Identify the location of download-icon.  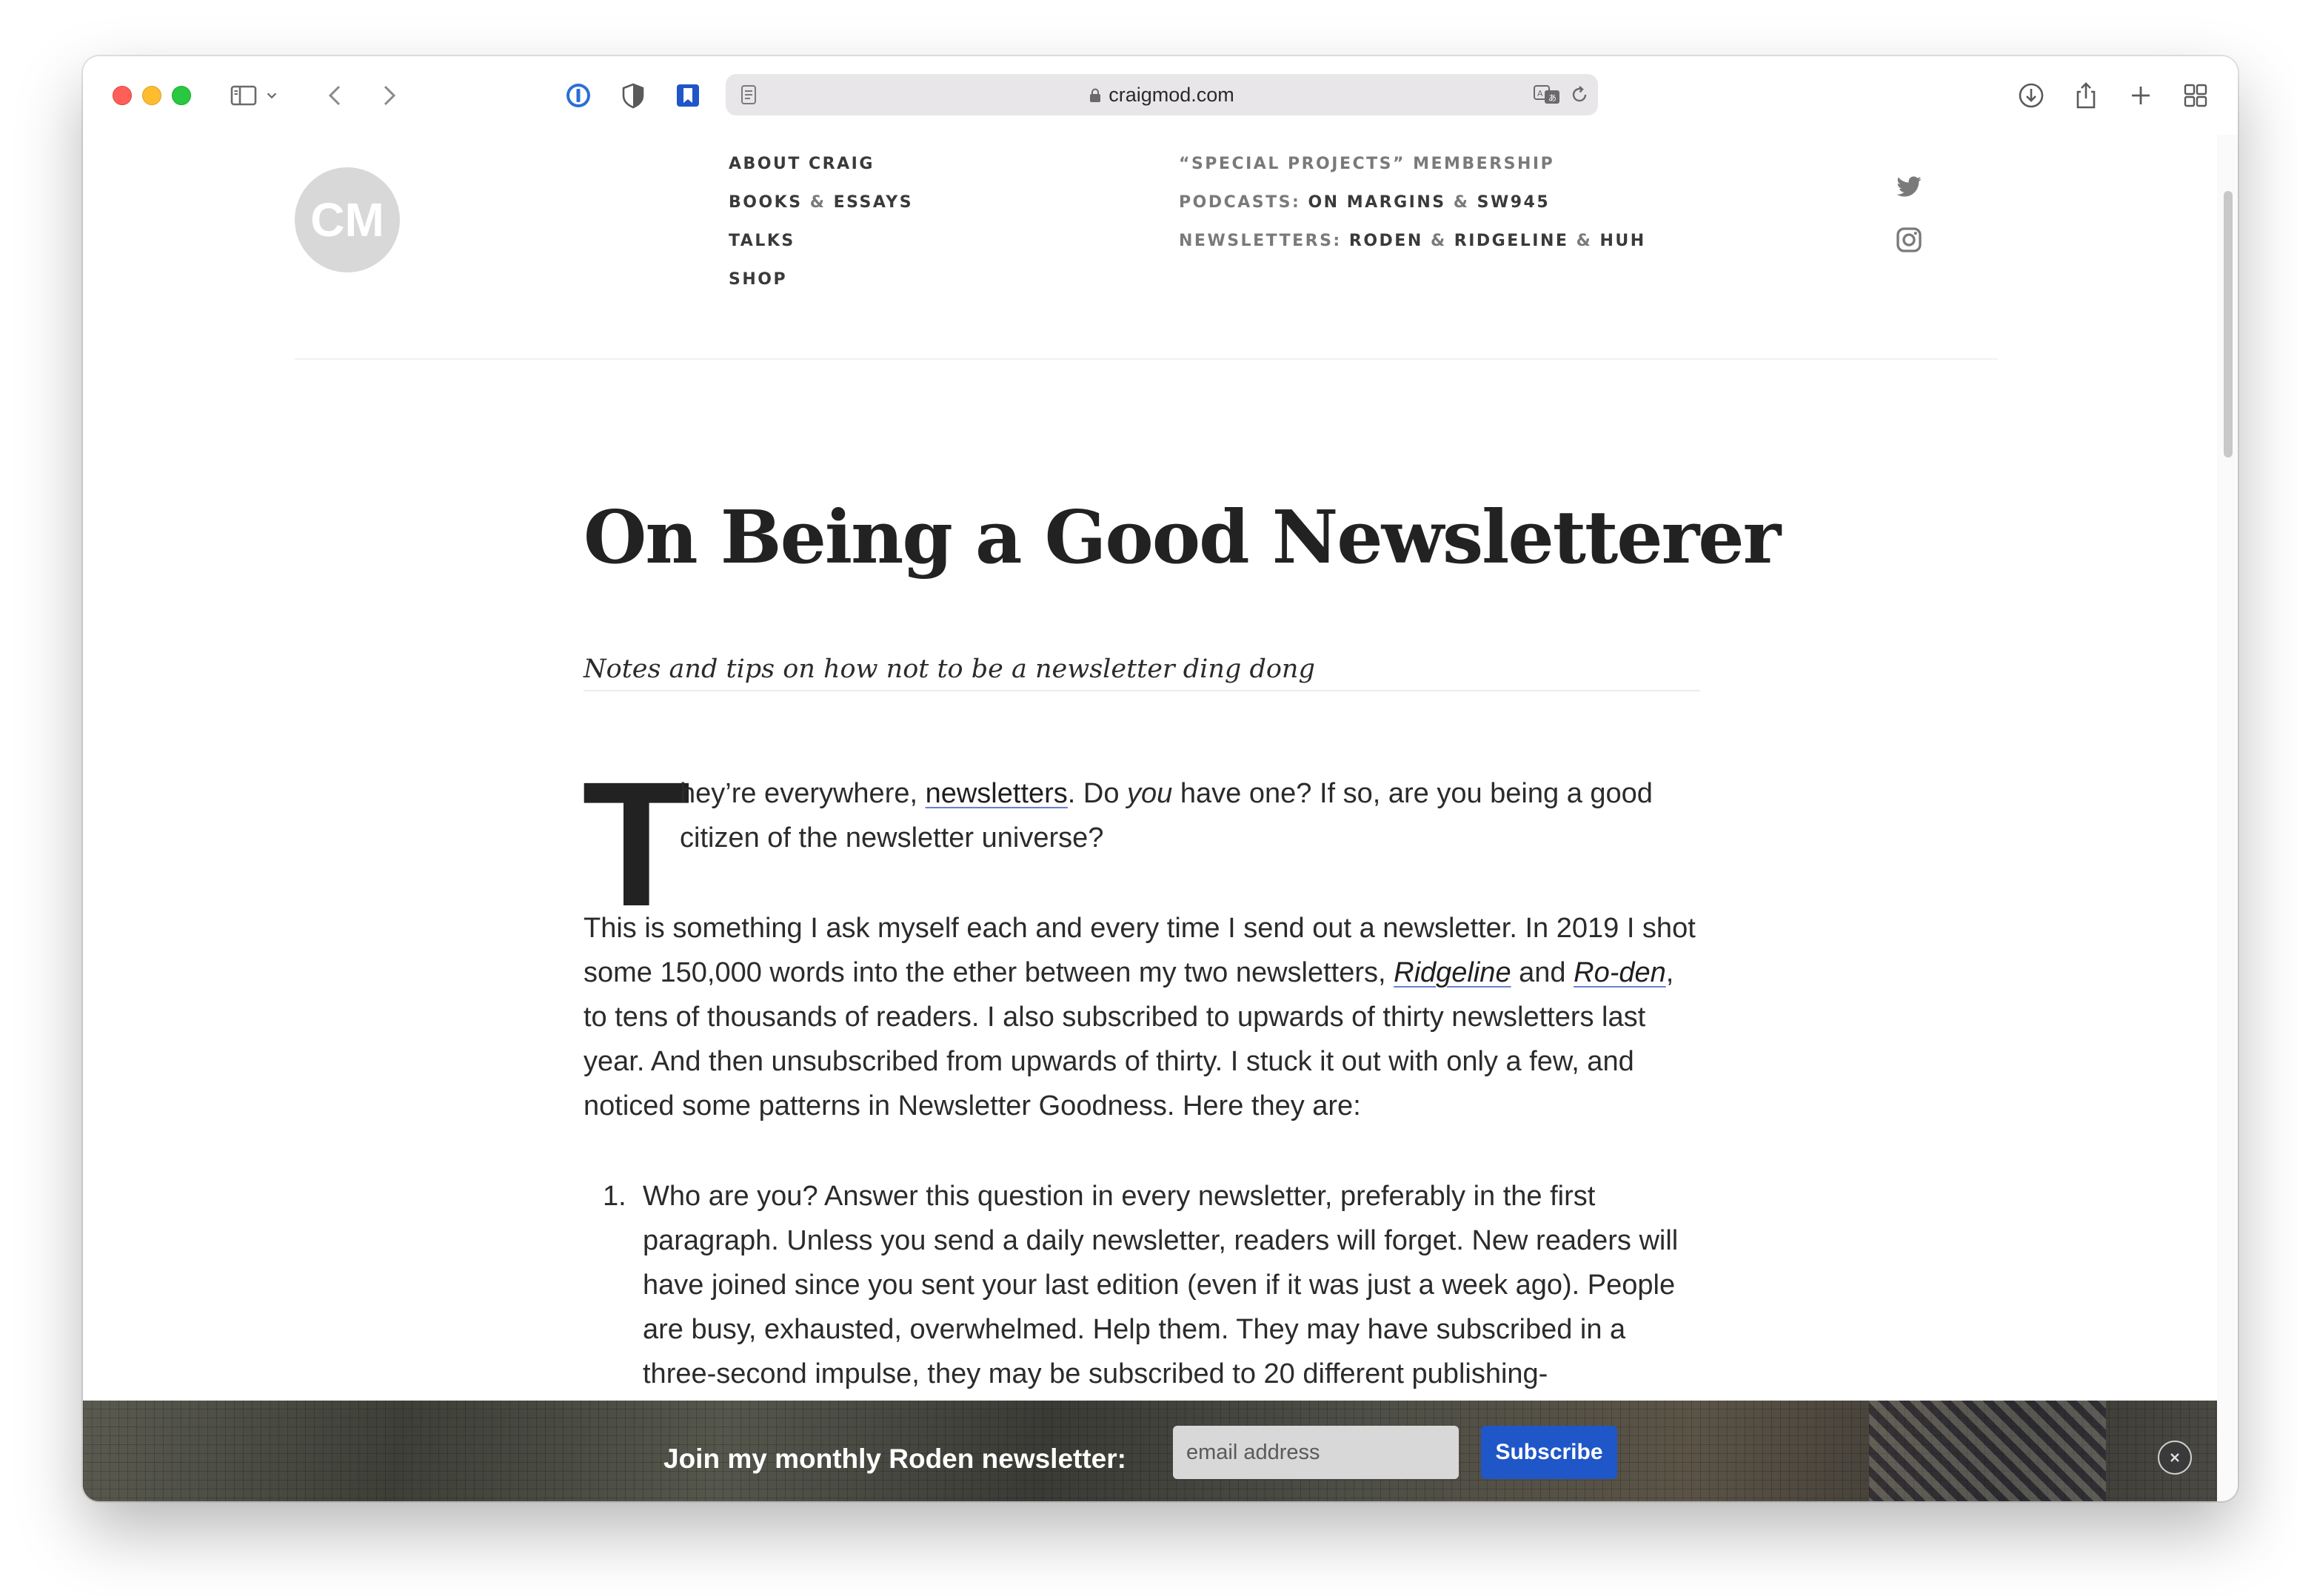
(2031, 95).